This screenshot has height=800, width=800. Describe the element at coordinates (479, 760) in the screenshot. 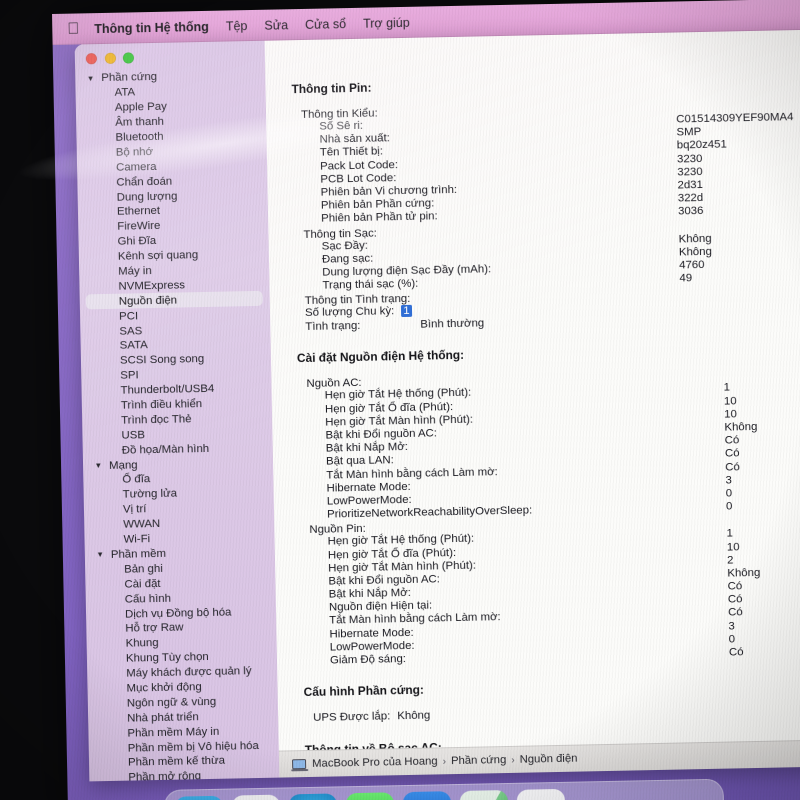

I see `breadcrumb-item-hardware: Phần cứng` at that location.